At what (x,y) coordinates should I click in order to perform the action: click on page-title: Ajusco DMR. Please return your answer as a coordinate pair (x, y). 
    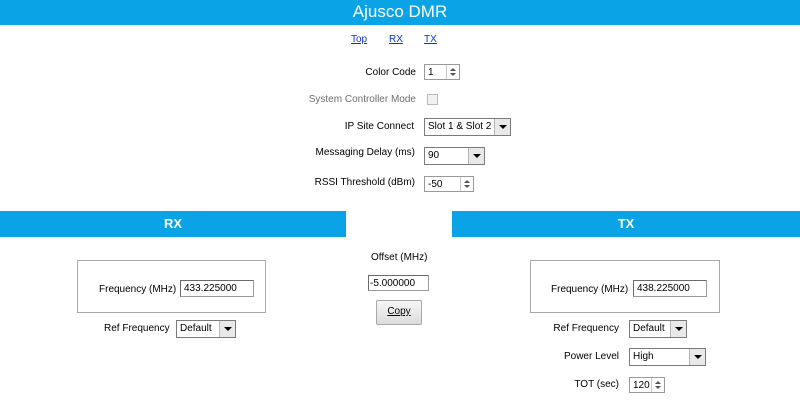
    Looking at the image, I should click on (400, 11).